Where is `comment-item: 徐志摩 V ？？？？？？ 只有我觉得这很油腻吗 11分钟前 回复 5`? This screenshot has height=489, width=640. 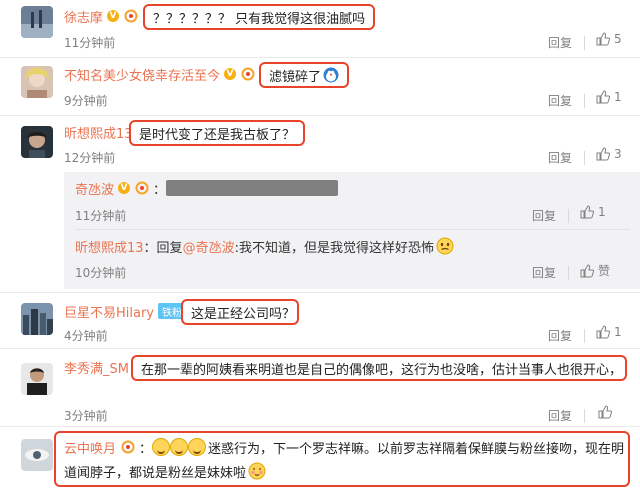 comment-item: 徐志摩 V ？？？？？？ 只有我觉得这很油腻吗 11分钟前 回复 5 is located at coordinates (320, 28).